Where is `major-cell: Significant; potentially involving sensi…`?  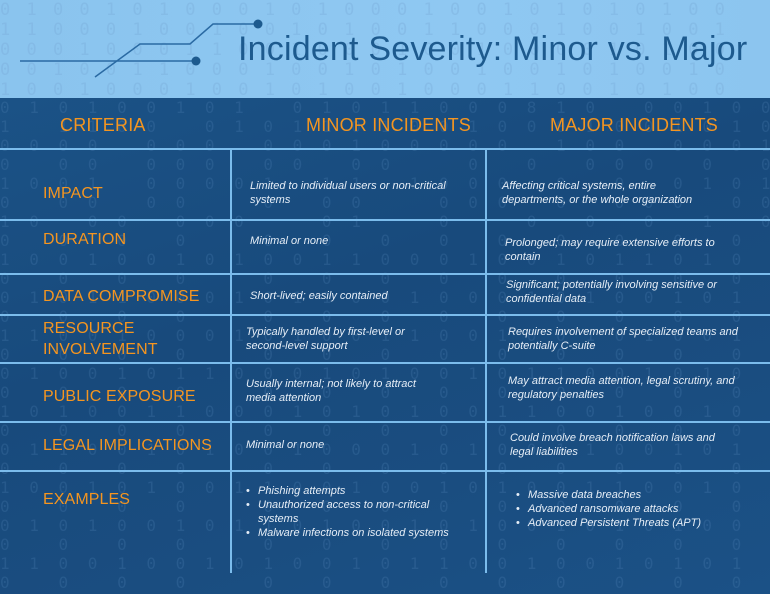 major-cell: Significant; potentially involving sensi… is located at coordinates (611, 292).